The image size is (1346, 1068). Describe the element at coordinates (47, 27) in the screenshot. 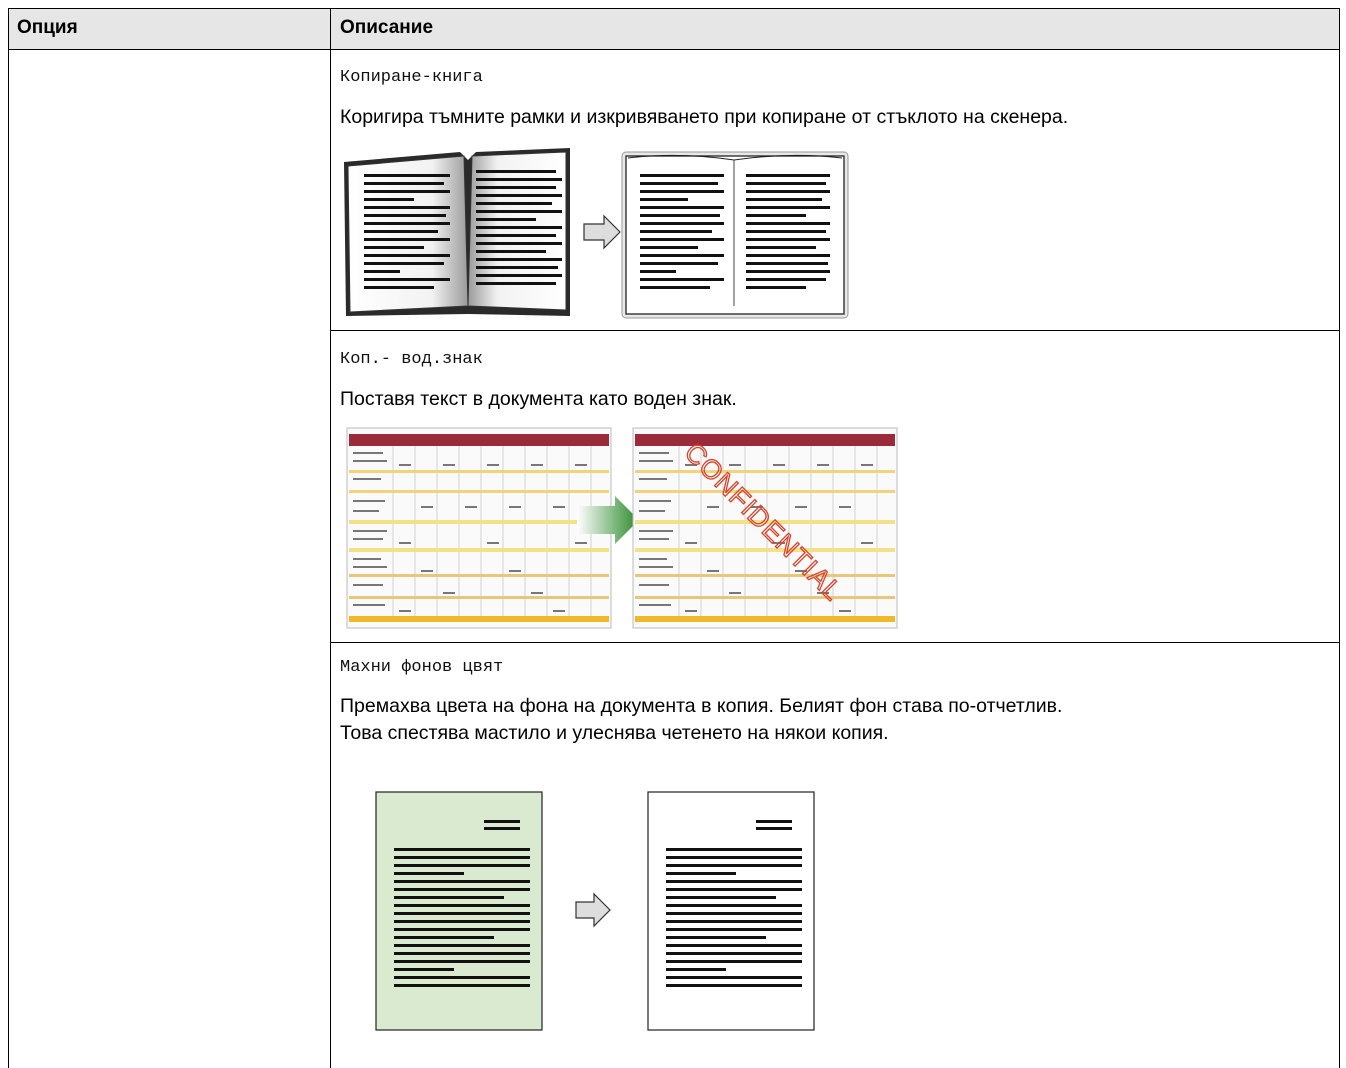

I see `header-option: Опция` at that location.